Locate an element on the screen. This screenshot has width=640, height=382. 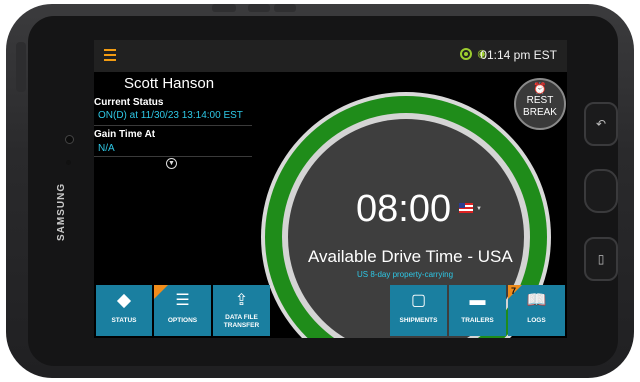
rest-break-button: ⏰ REST BREAK is located at coordinates (540, 104).